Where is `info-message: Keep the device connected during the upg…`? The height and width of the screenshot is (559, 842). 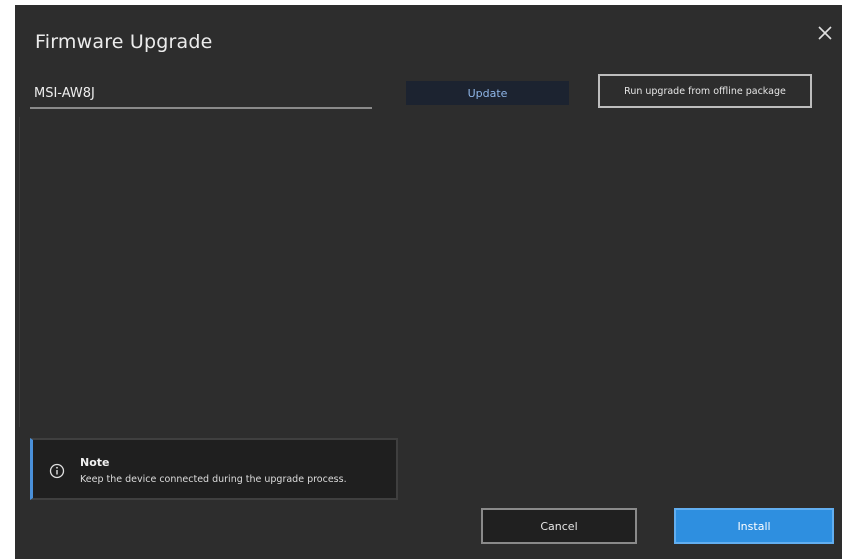 info-message: Keep the device connected during the upg… is located at coordinates (213, 479).